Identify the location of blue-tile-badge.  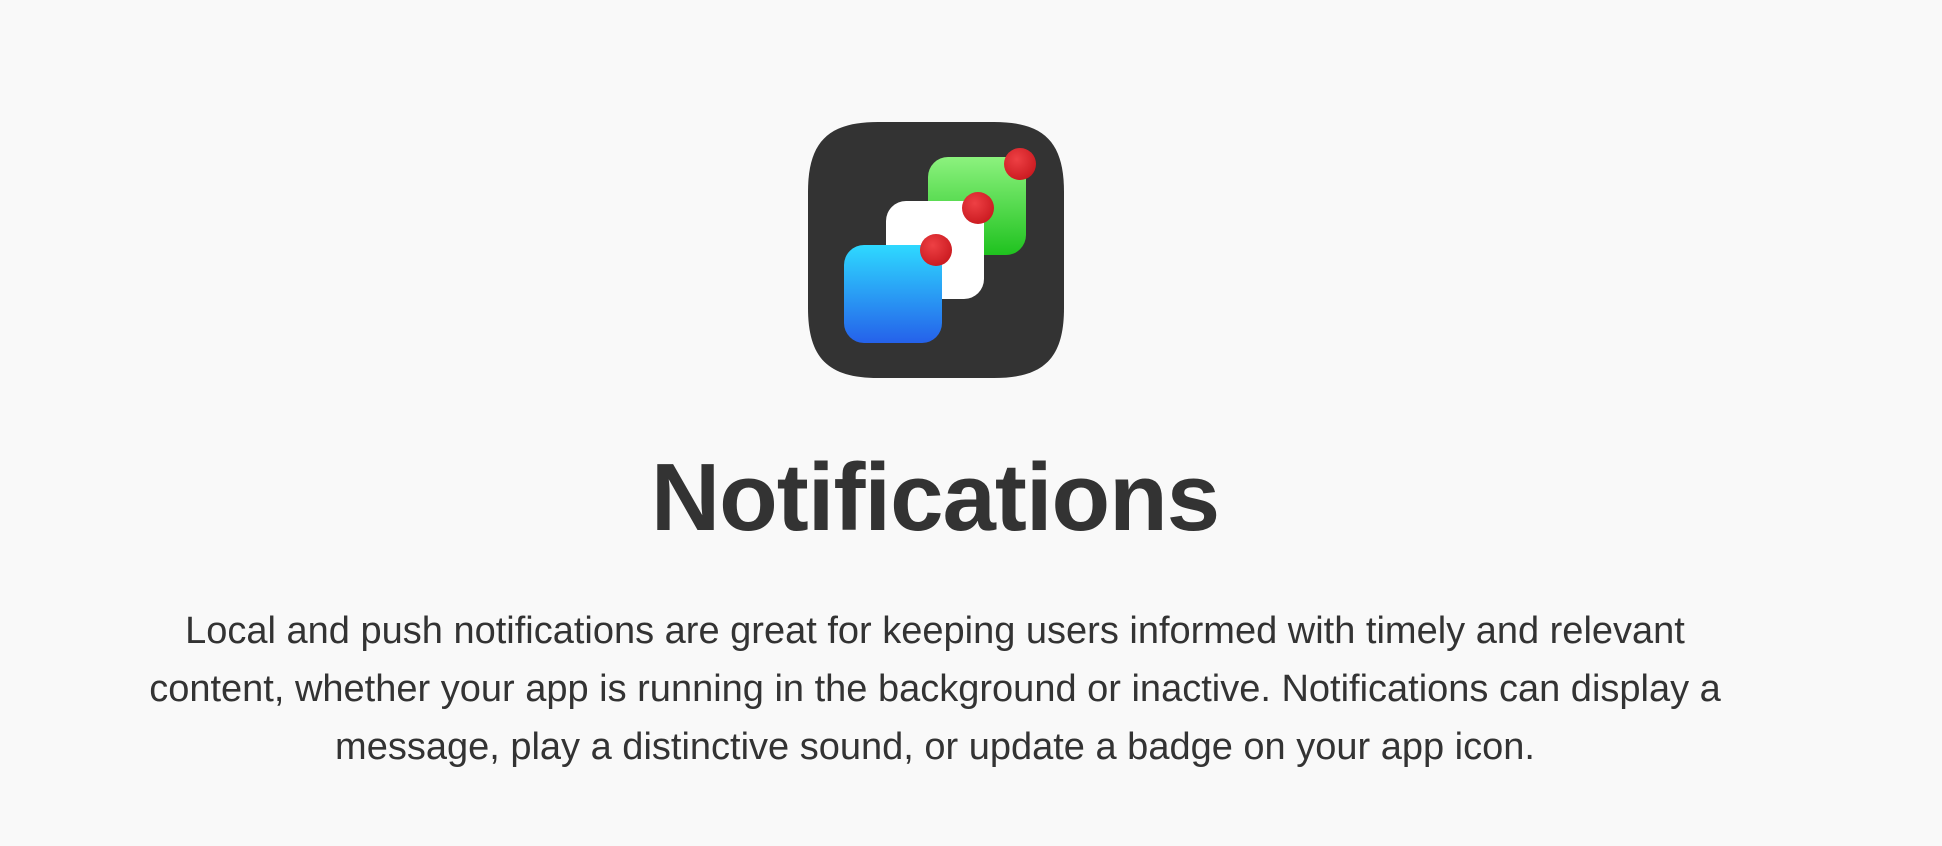
(936, 250).